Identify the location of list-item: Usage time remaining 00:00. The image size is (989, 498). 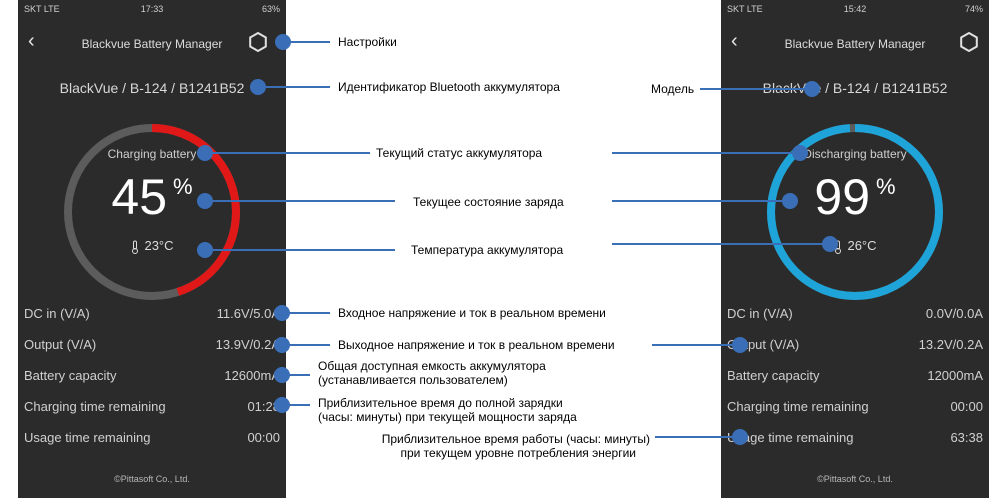
(152, 443).